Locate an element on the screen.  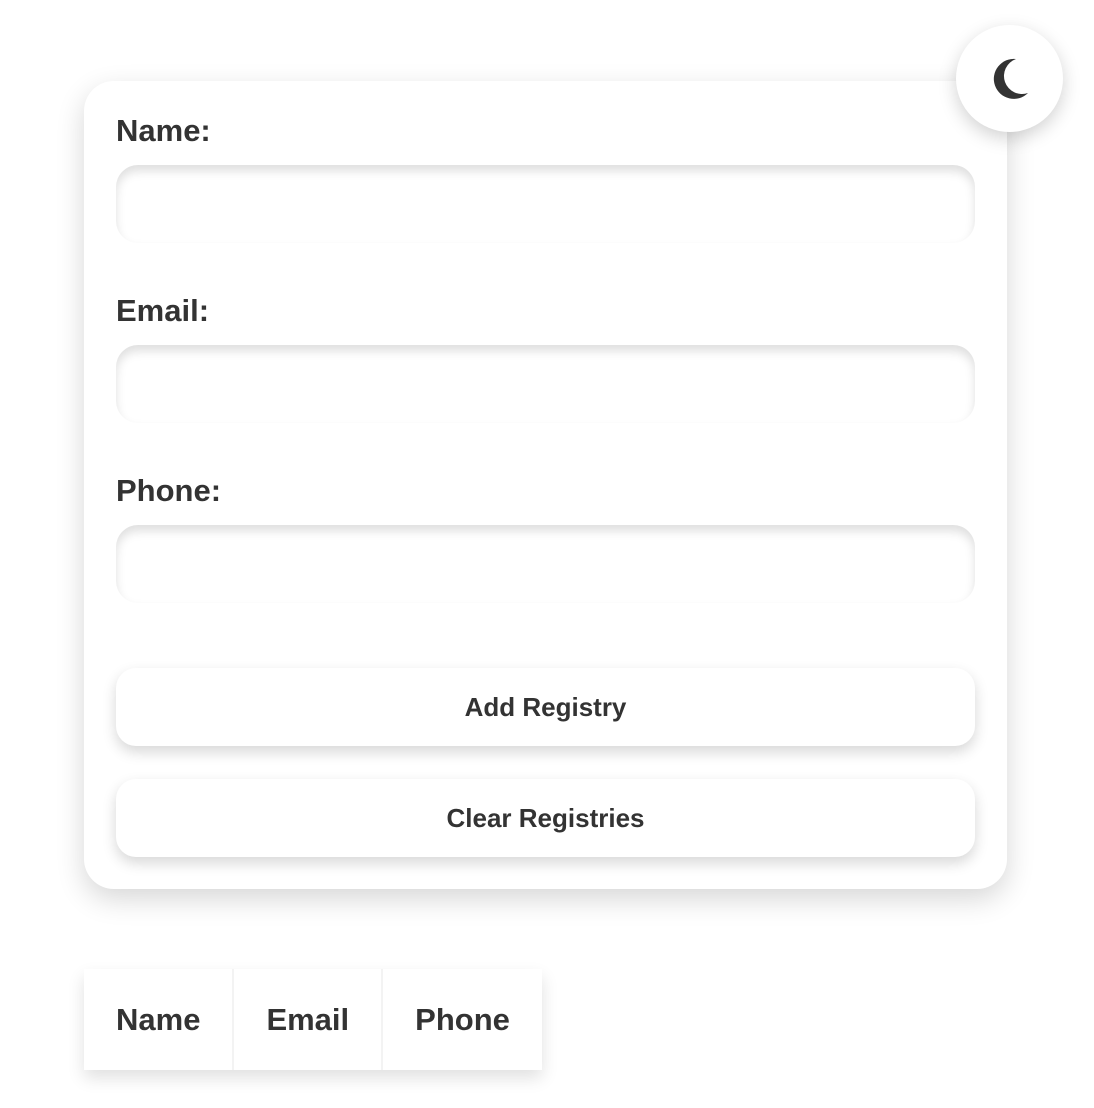
name-label: Name: is located at coordinates (163, 130).